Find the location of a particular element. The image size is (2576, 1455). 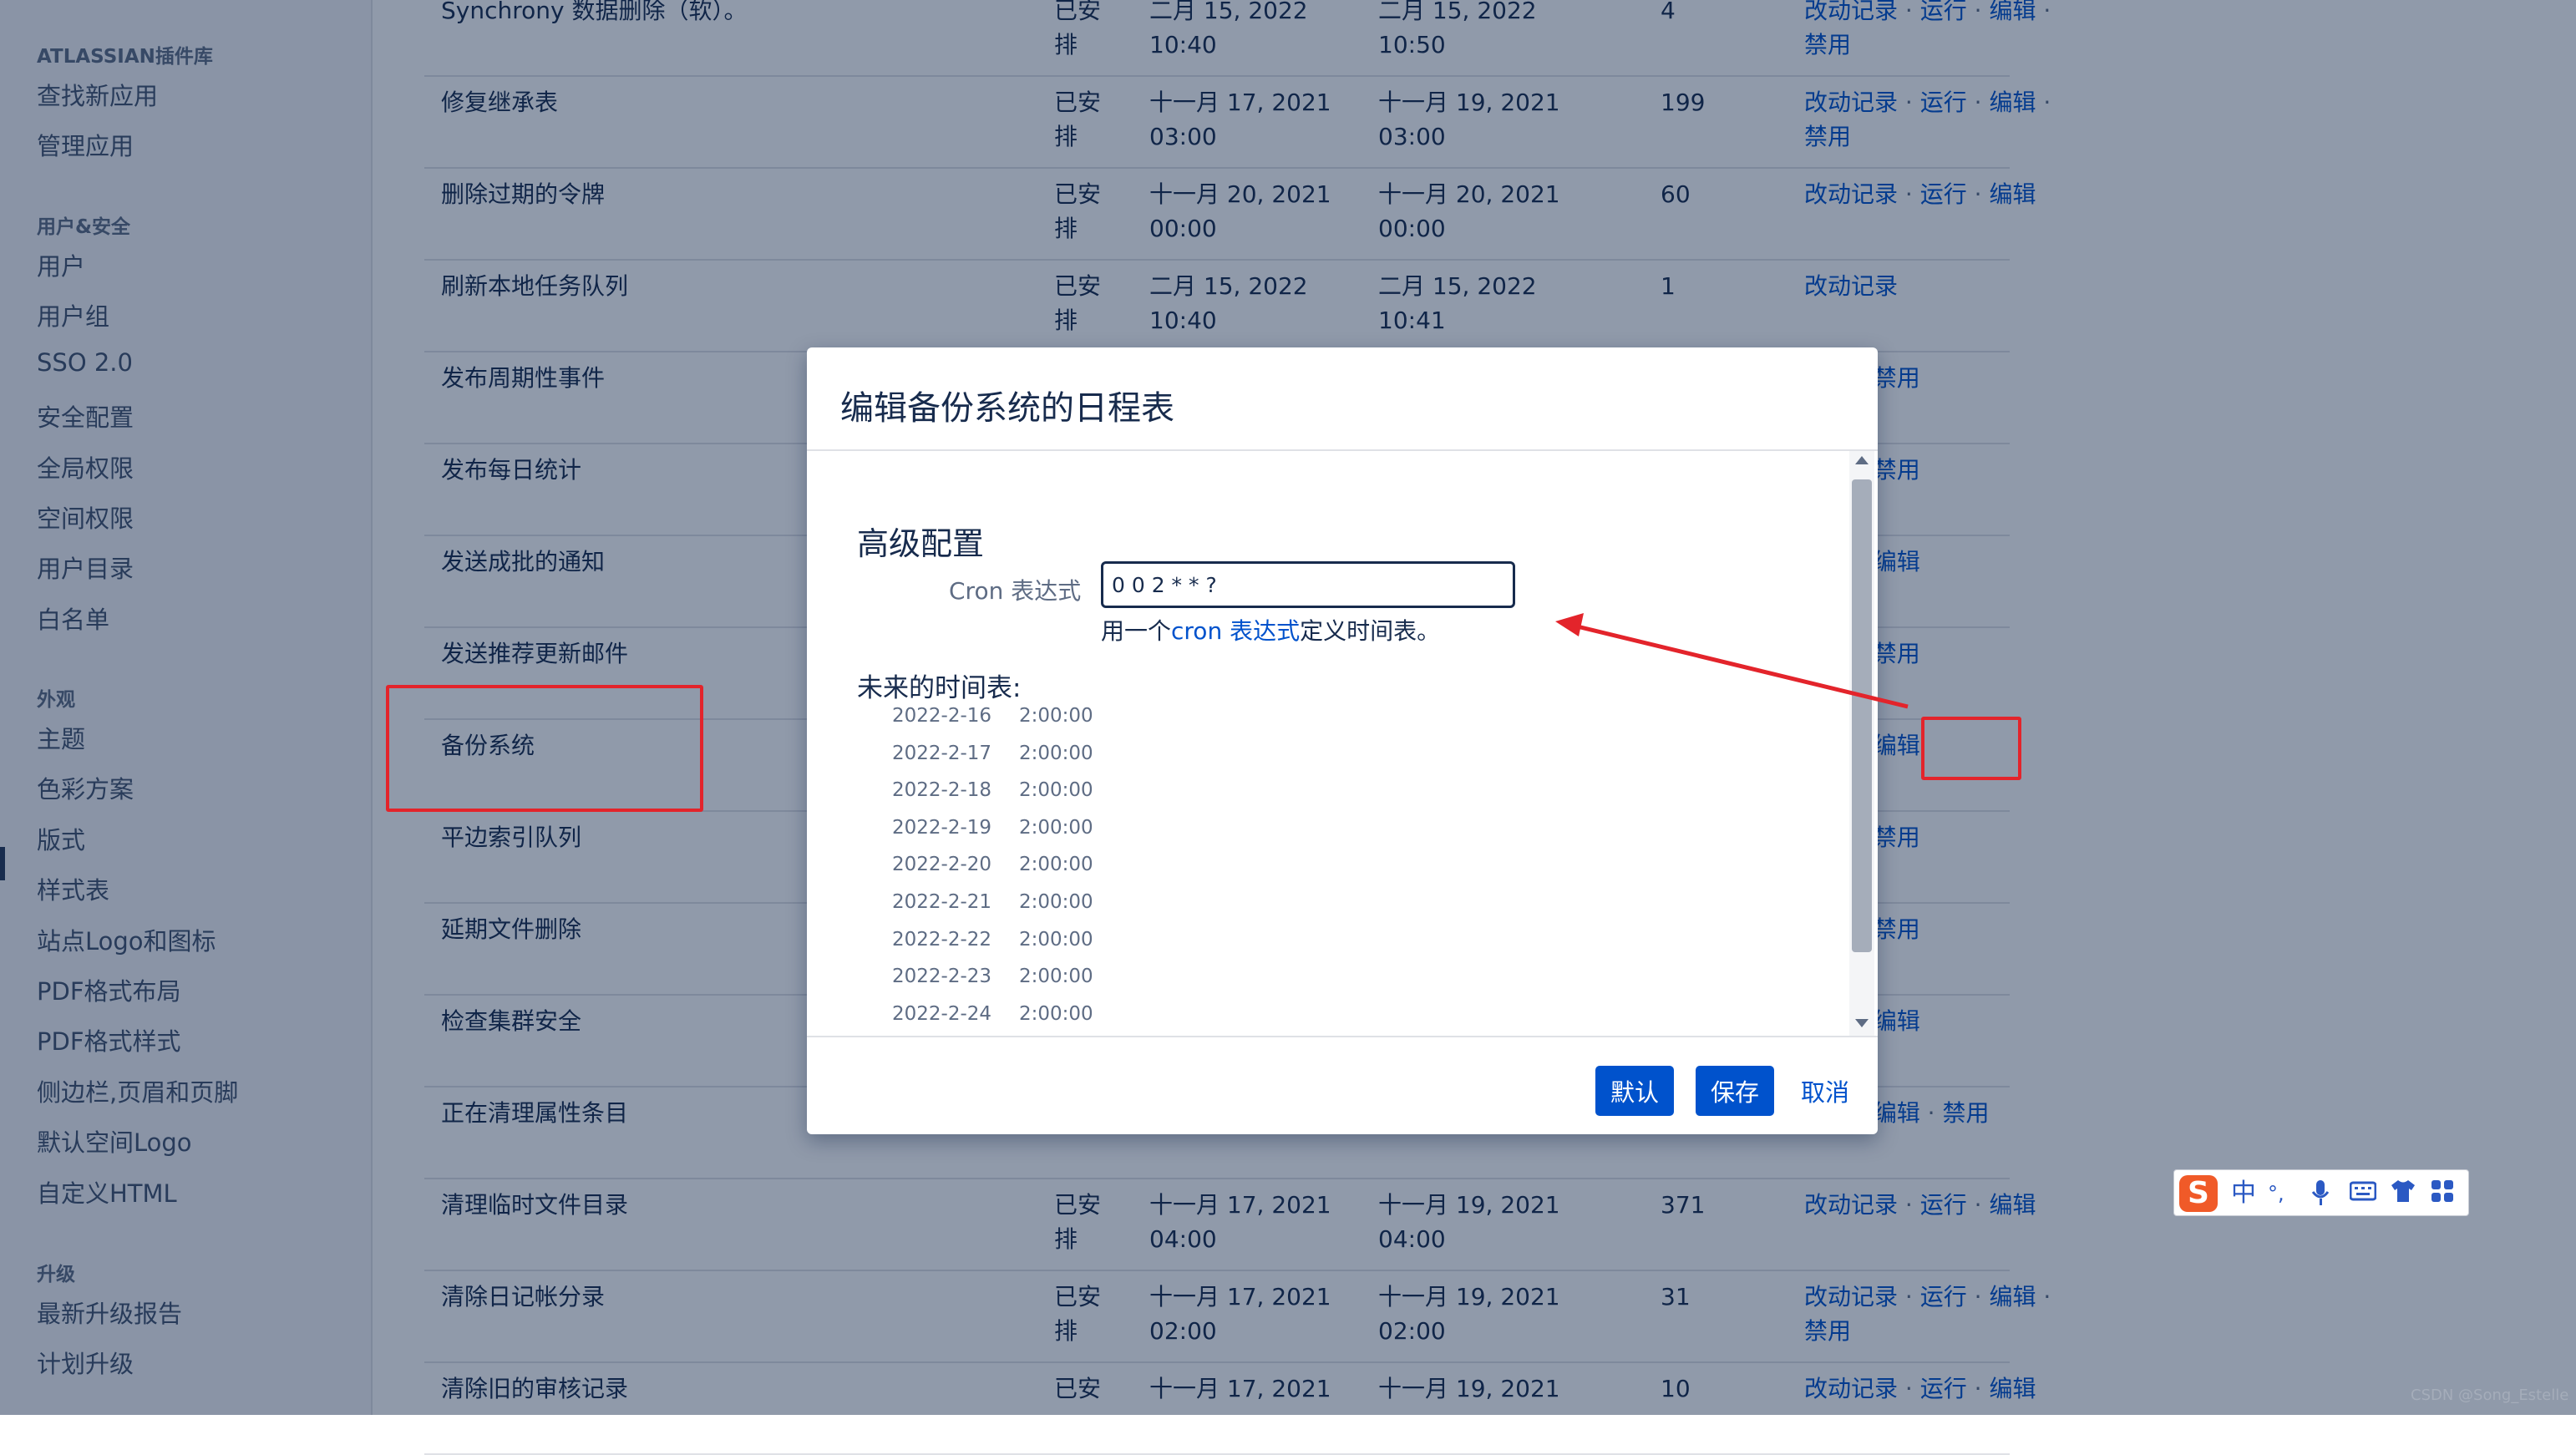

schedule-entry: 2022-2-18 2:00:00 is located at coordinates (992, 790).